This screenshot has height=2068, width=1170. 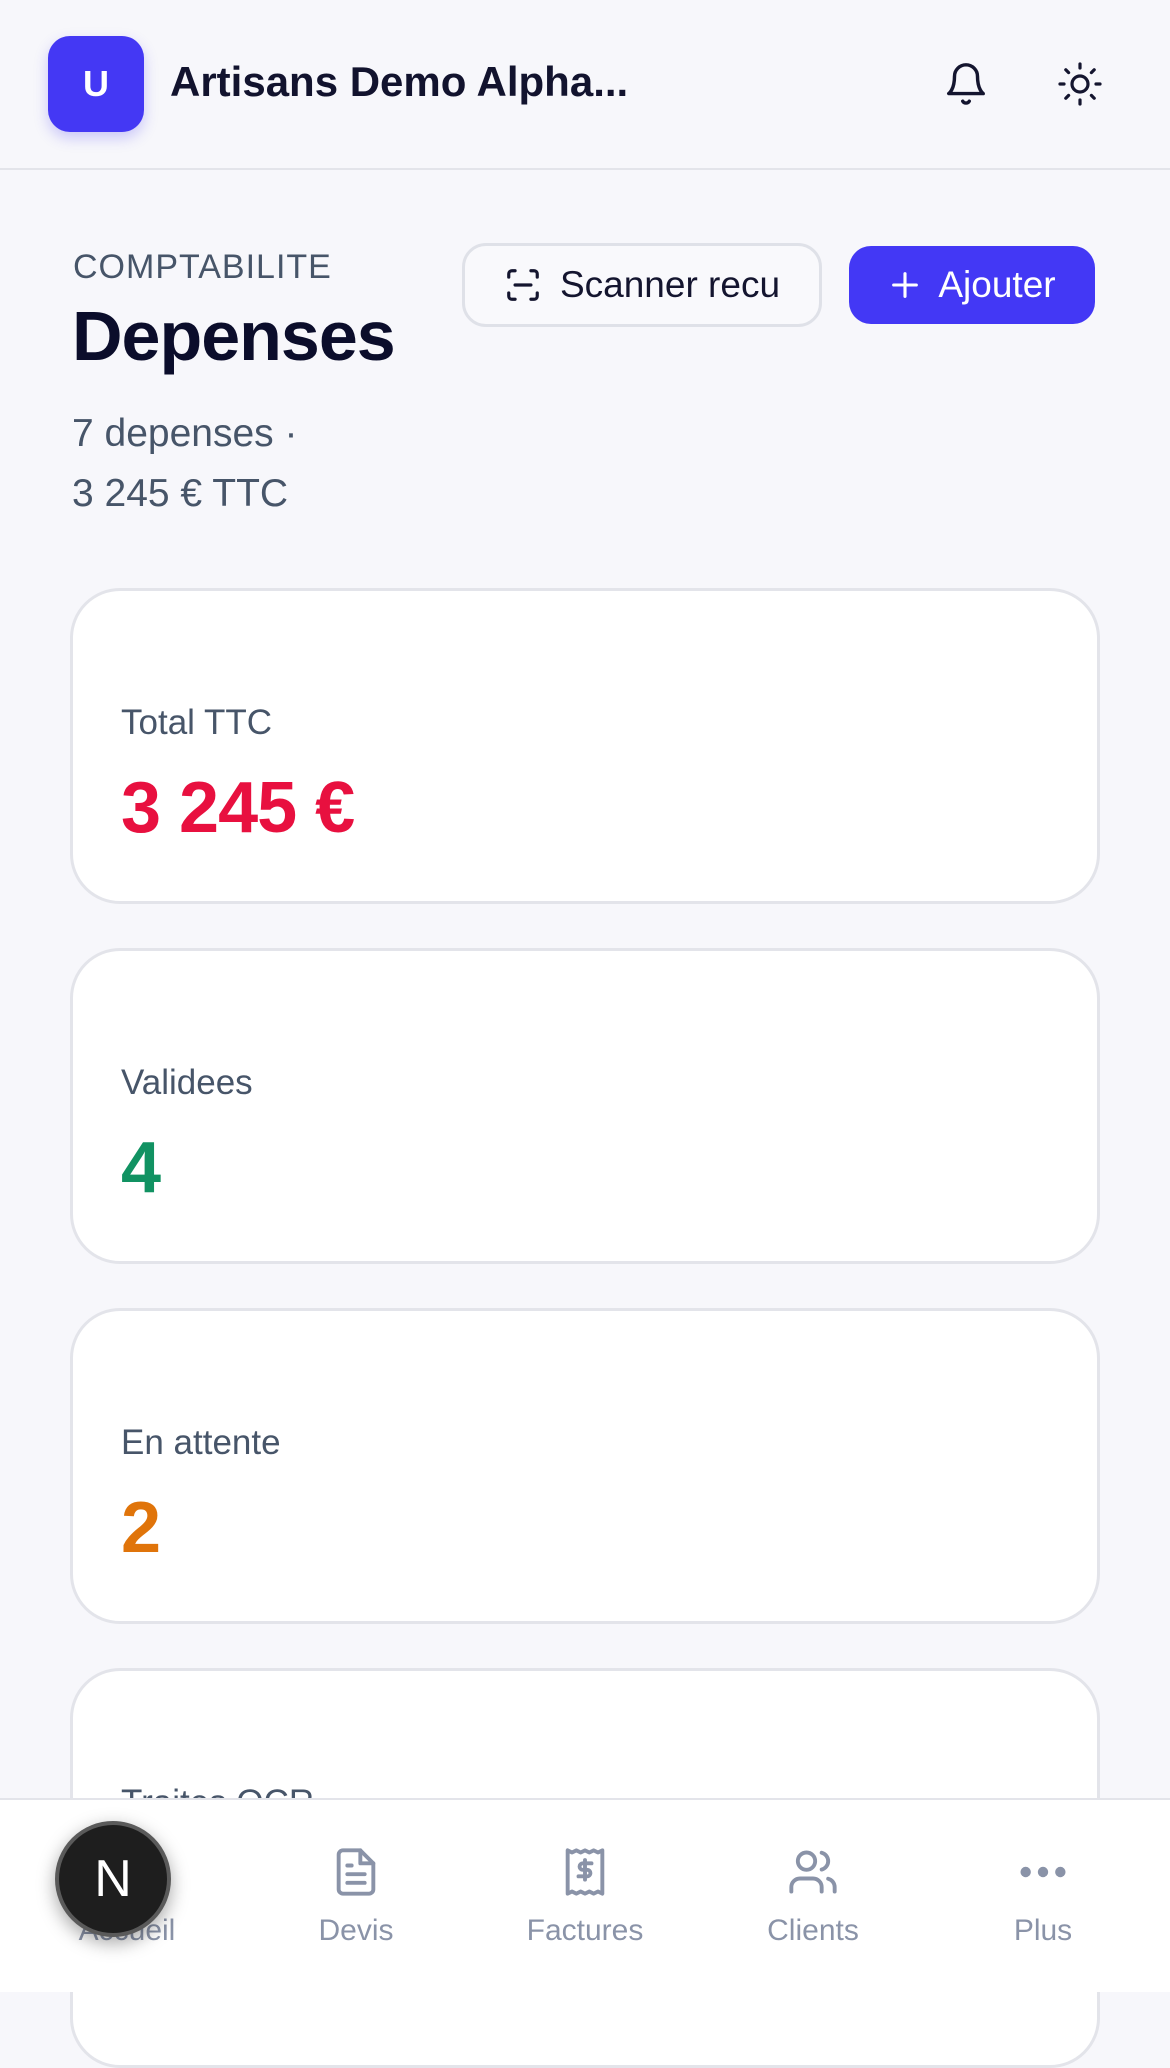 What do you see at coordinates (202, 267) in the screenshot?
I see `section-eyebrow: COMPTABILITE` at bounding box center [202, 267].